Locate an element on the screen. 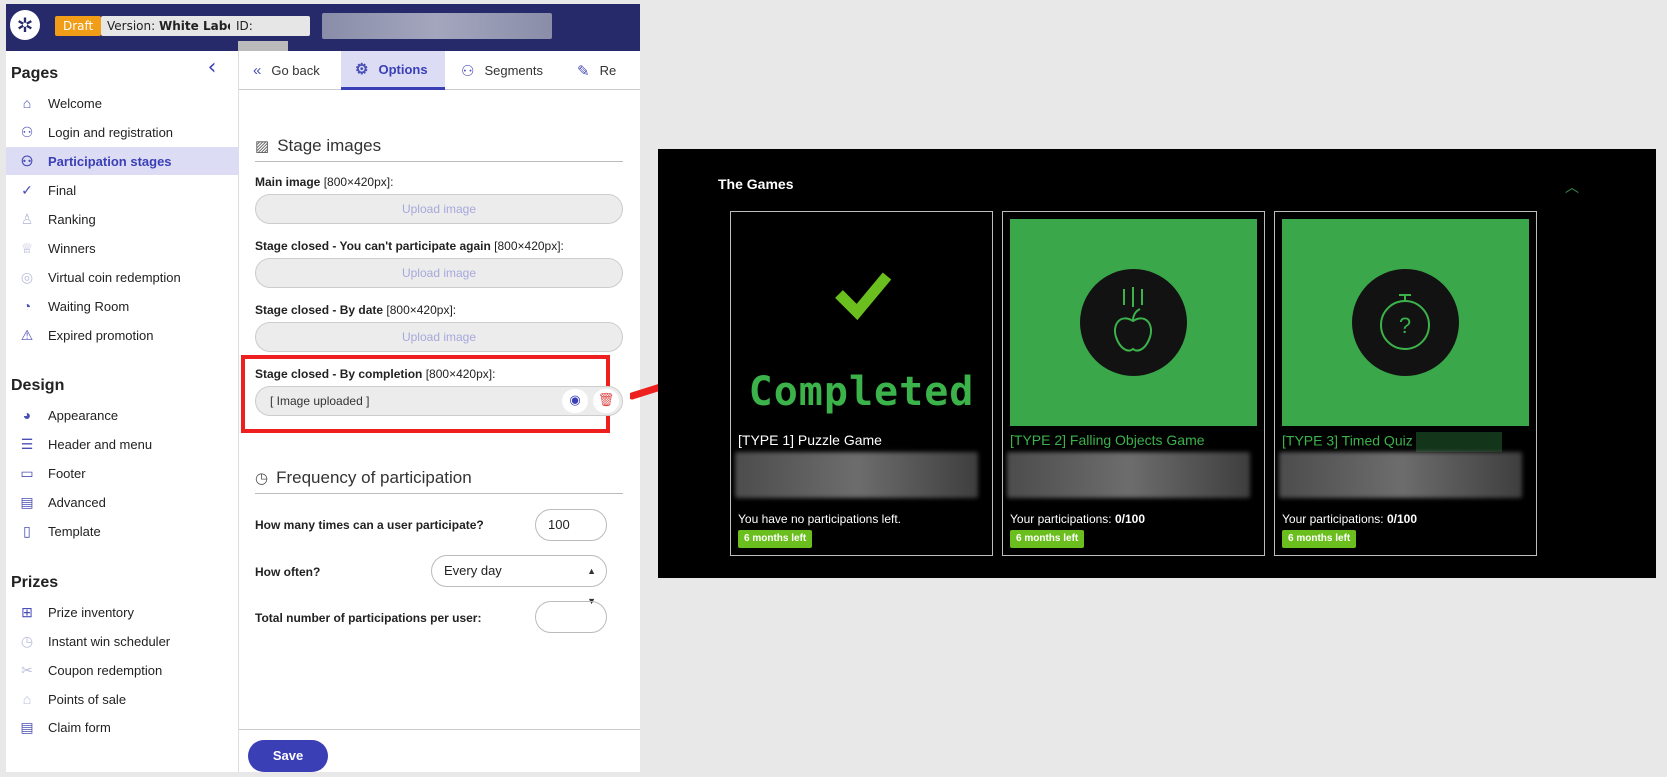  users-icon: ⚇ is located at coordinates (468, 71).